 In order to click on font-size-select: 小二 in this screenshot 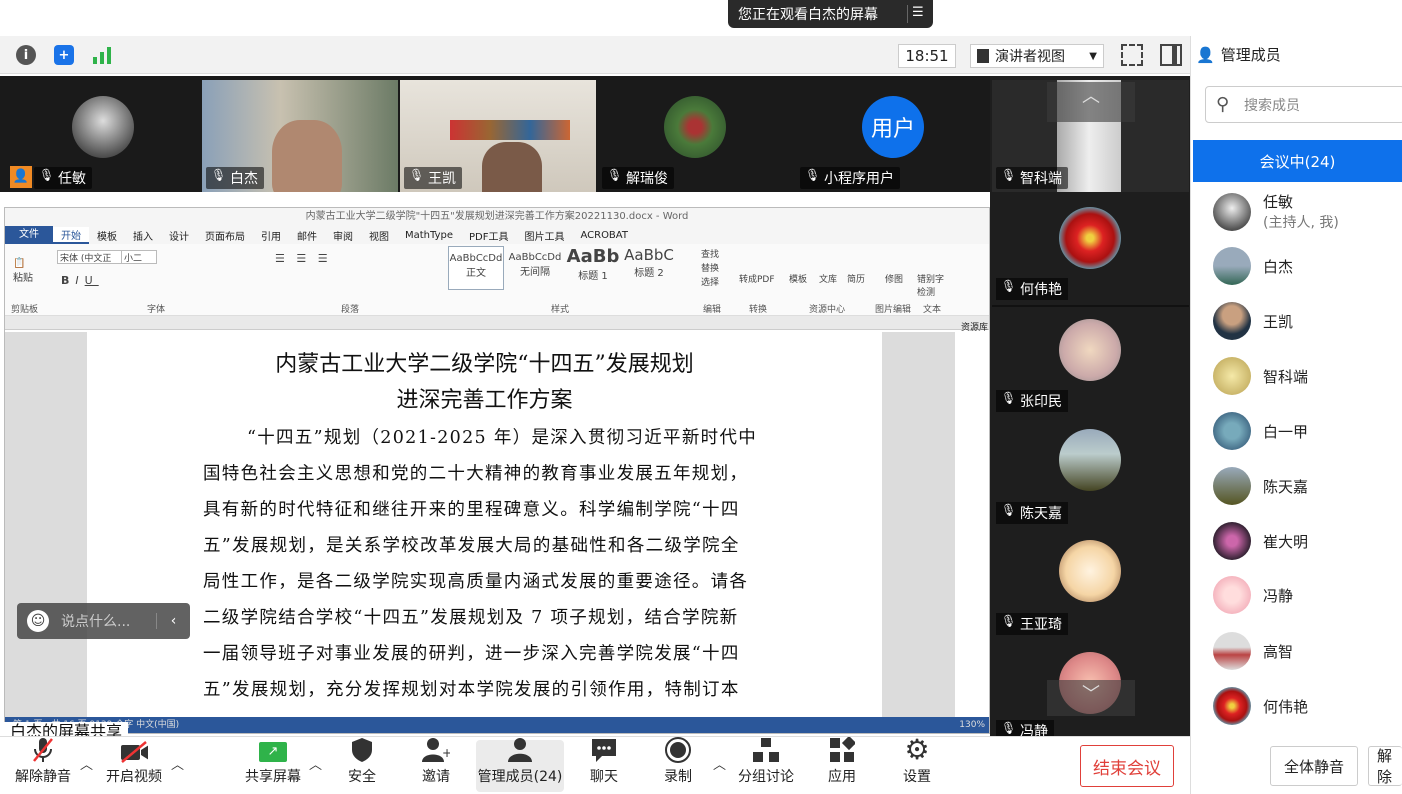, I will do `click(139, 257)`.